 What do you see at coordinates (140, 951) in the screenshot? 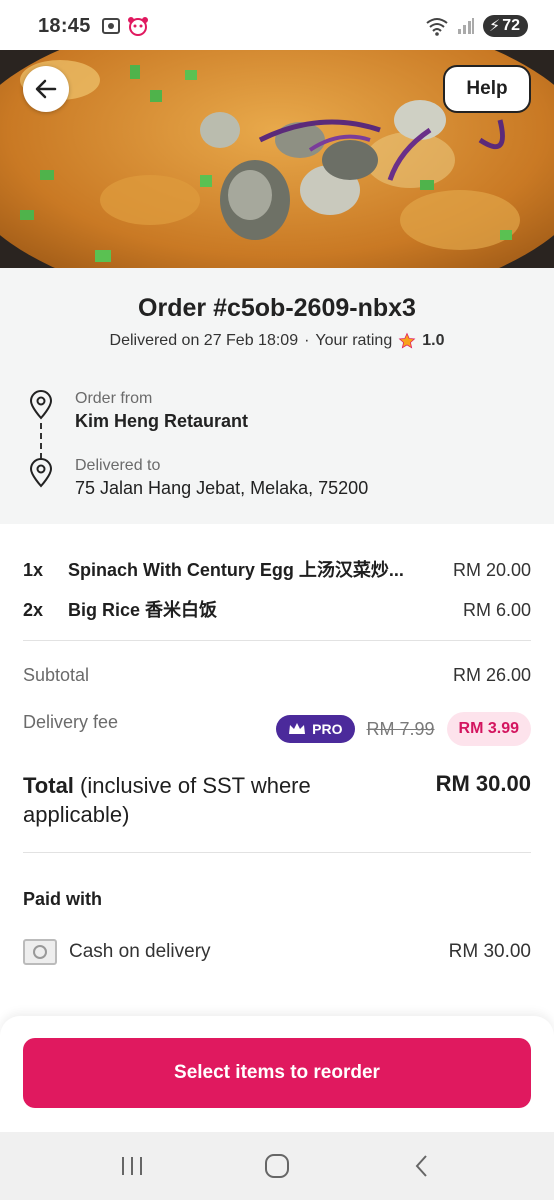
I see `payment-method: Cash on delivery` at bounding box center [140, 951].